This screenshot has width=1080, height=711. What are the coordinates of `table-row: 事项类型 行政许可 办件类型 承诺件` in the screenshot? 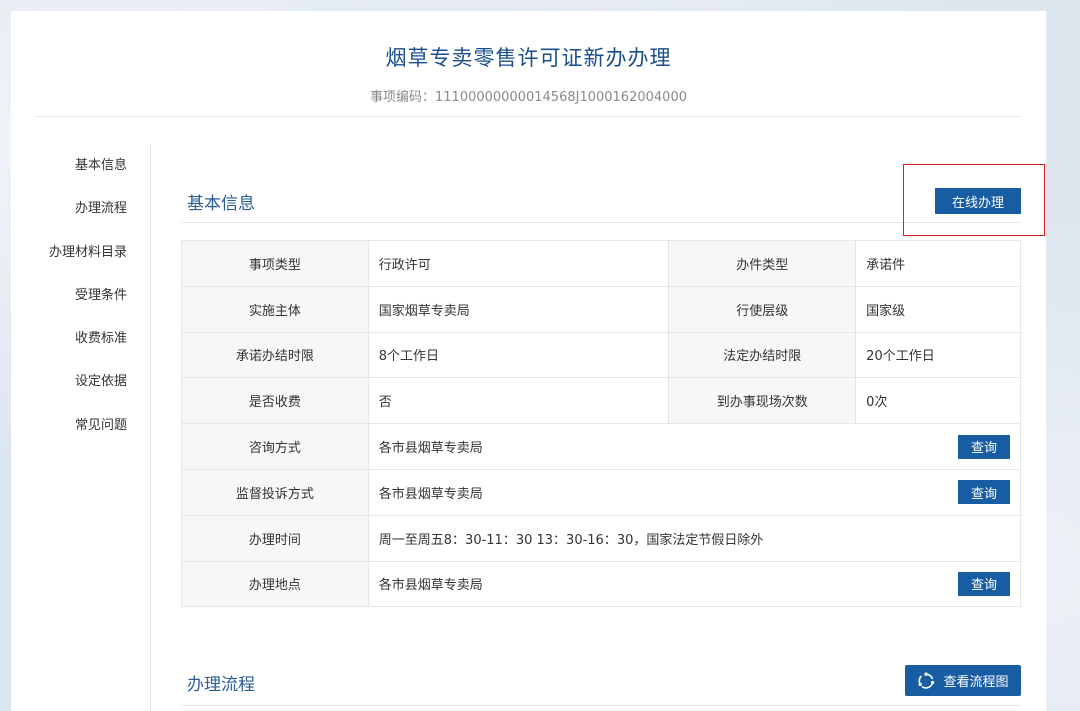 It's located at (601, 263).